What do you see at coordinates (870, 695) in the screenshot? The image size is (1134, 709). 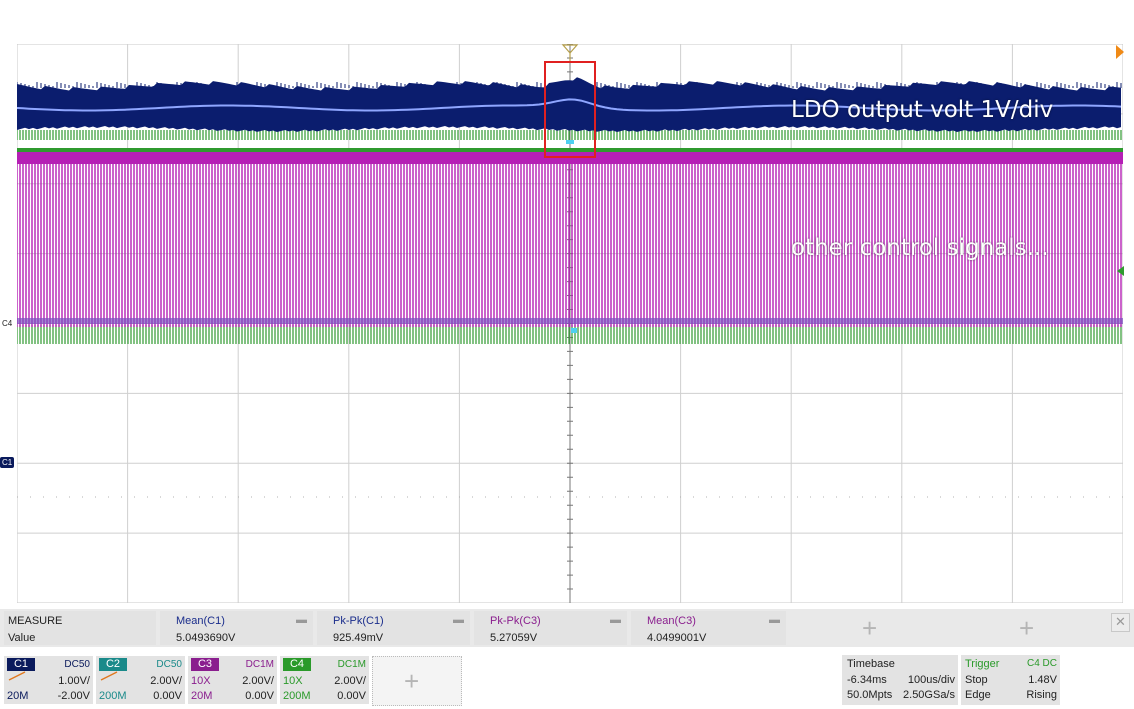 I see `timebase-points: 50.0Mpts` at bounding box center [870, 695].